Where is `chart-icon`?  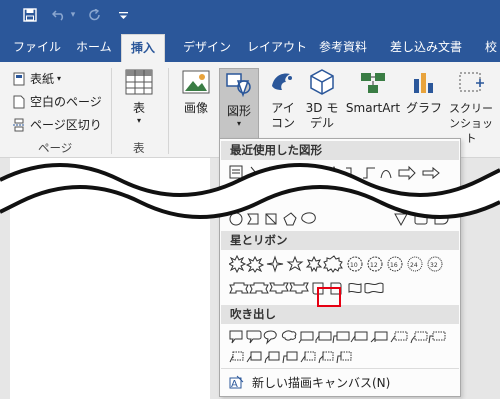
chart-icon is located at coordinates (424, 82).